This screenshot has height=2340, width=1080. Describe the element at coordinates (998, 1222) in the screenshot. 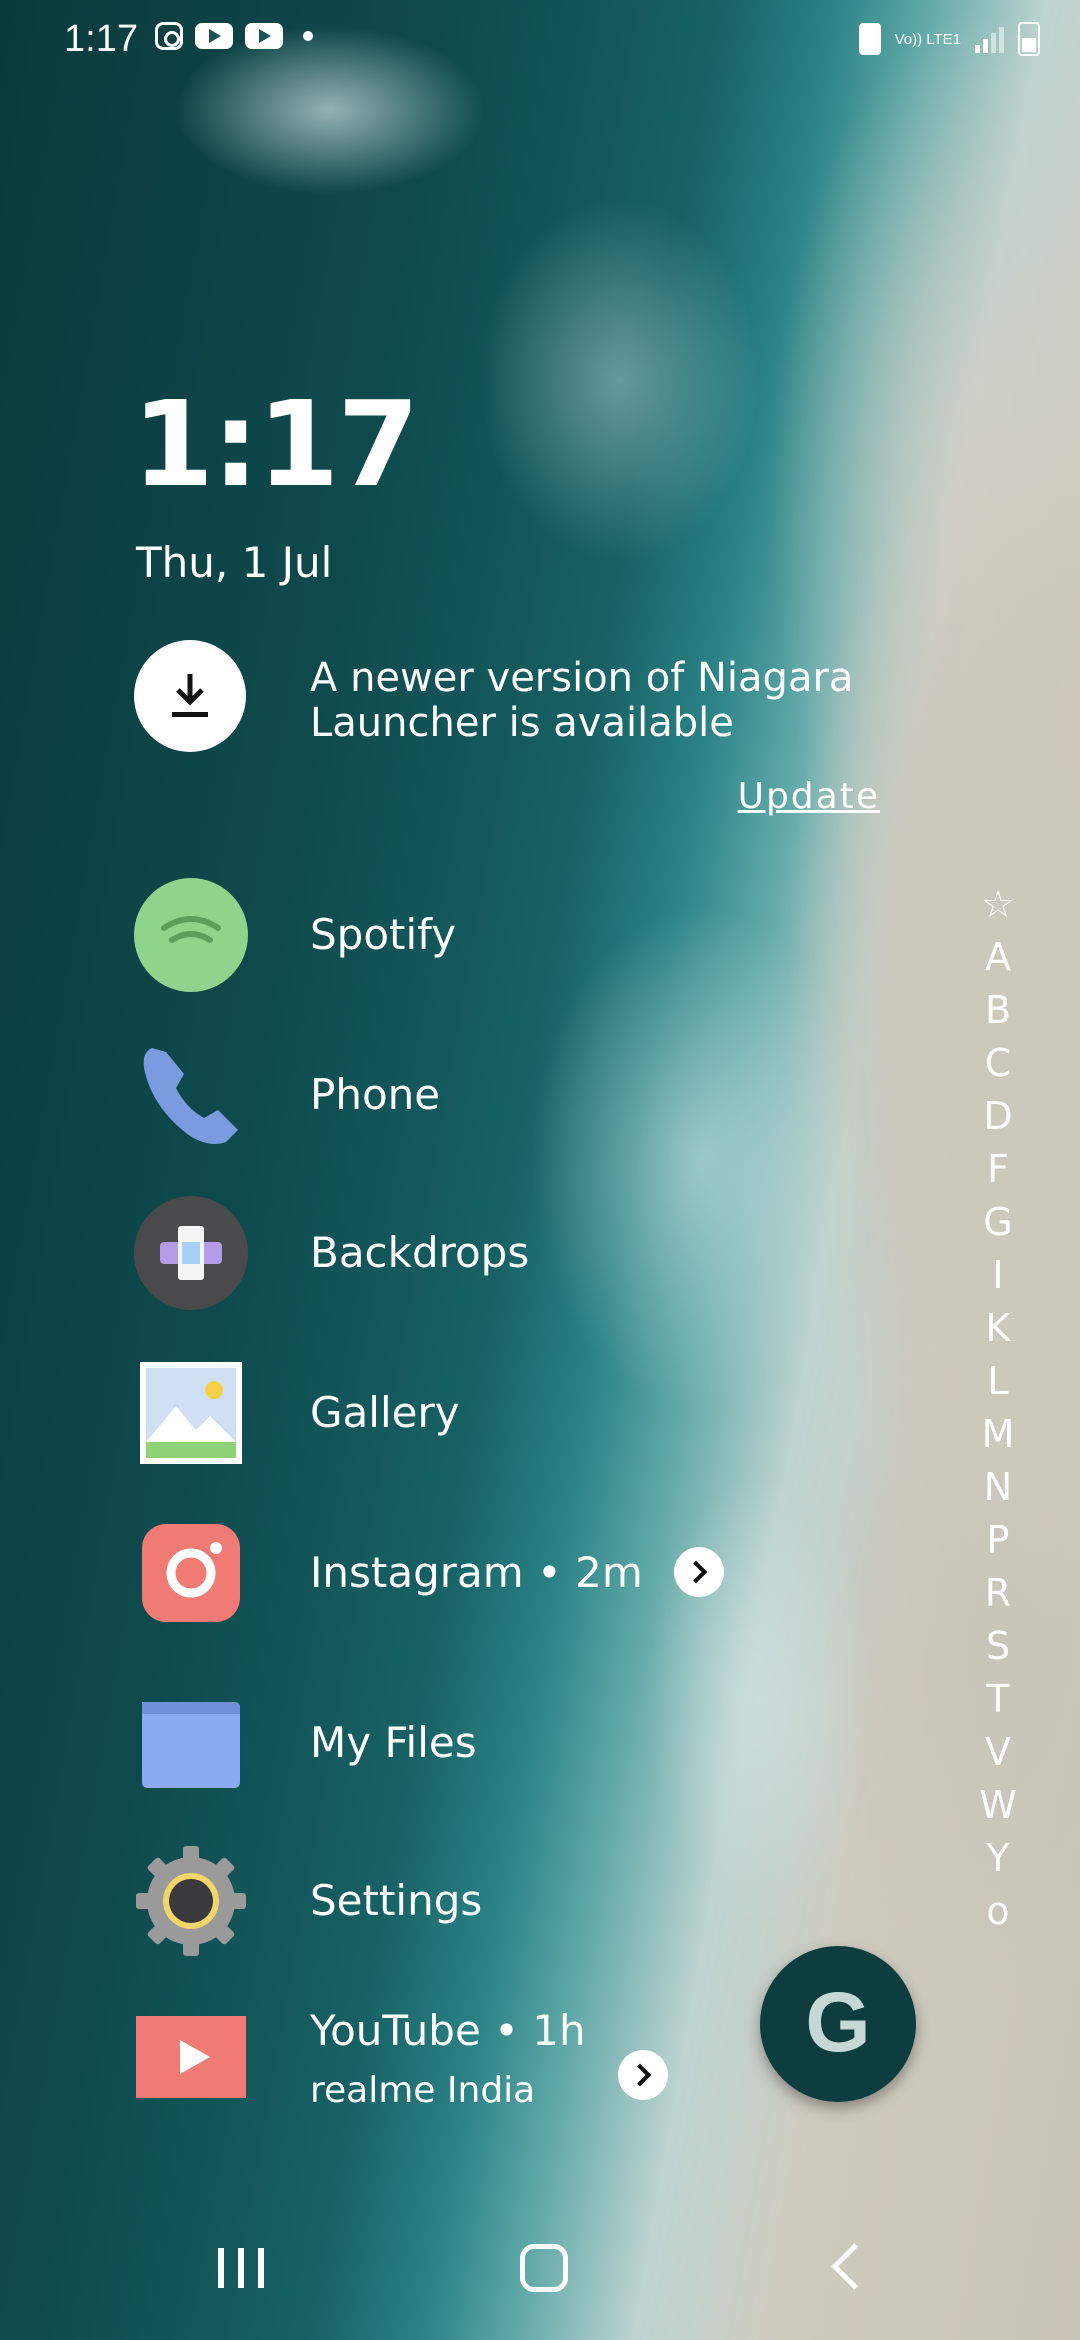

I see `index-letter: G` at that location.